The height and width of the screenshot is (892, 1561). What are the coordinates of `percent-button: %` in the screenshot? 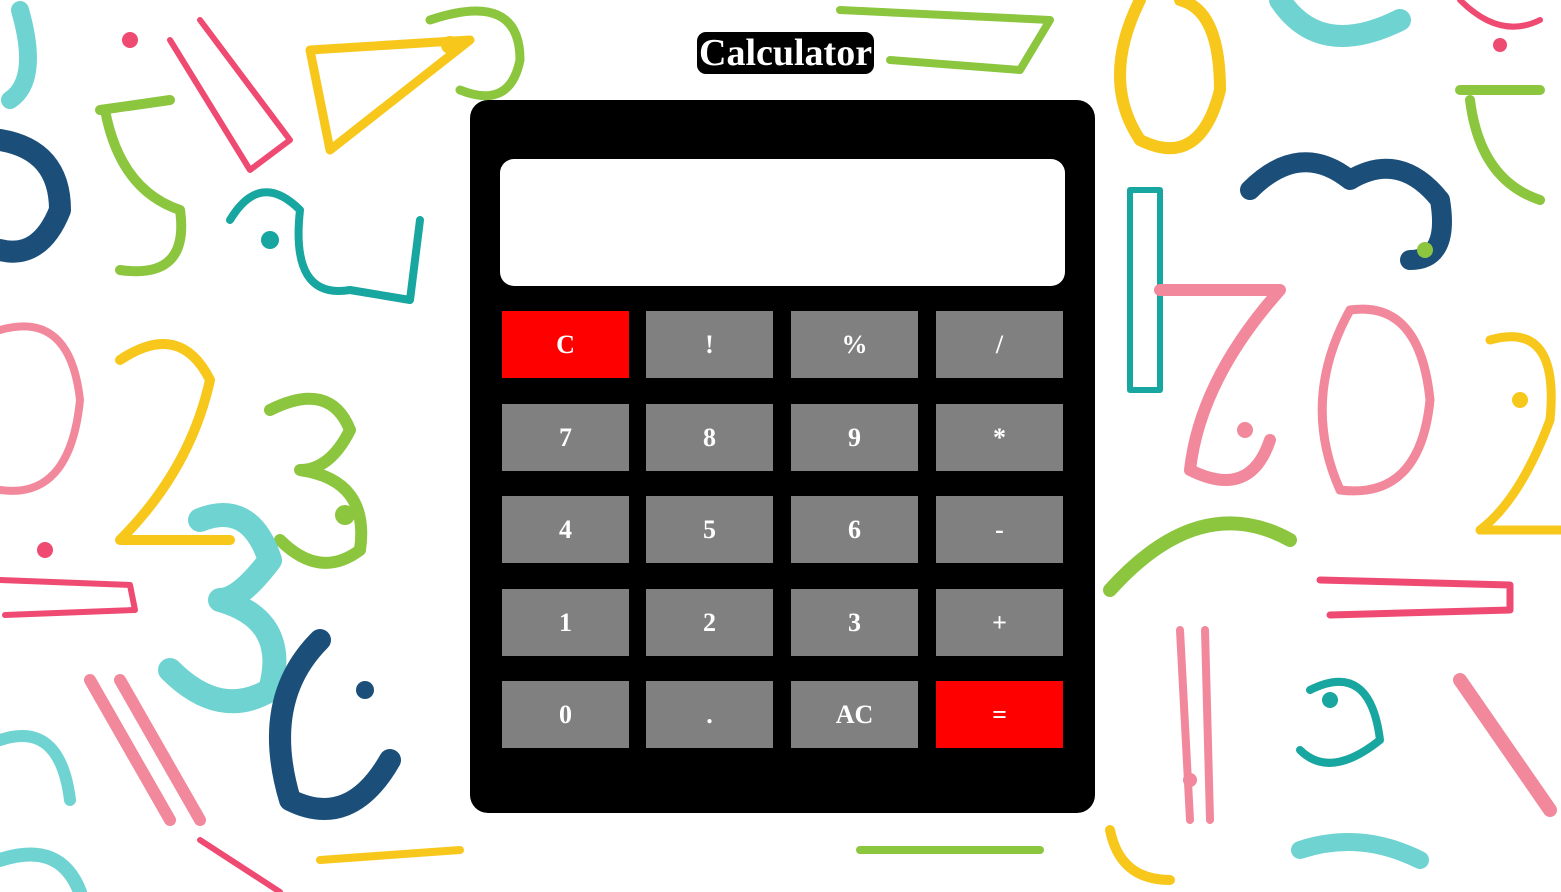 It's located at (854, 344).